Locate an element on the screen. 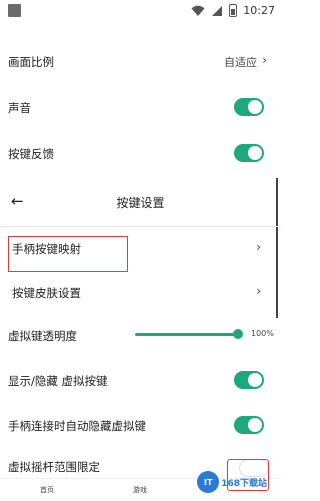 This screenshot has height=501, width=320. settings-row-aspect: 画面比例 自适应 › is located at coordinates (140, 61).